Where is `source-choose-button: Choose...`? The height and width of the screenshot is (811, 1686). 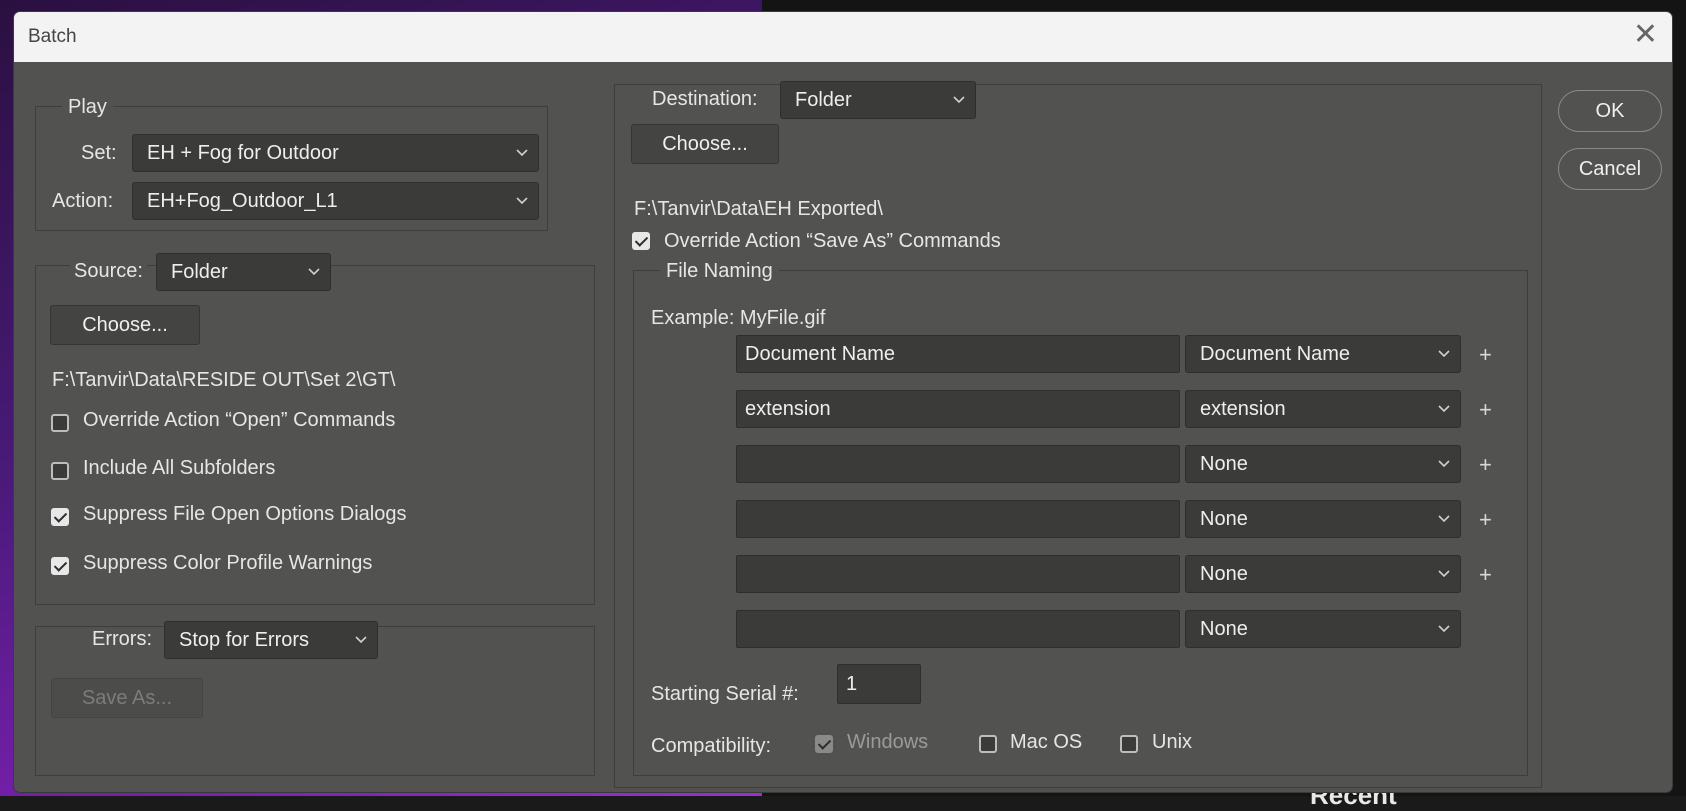
source-choose-button: Choose... is located at coordinates (125, 325).